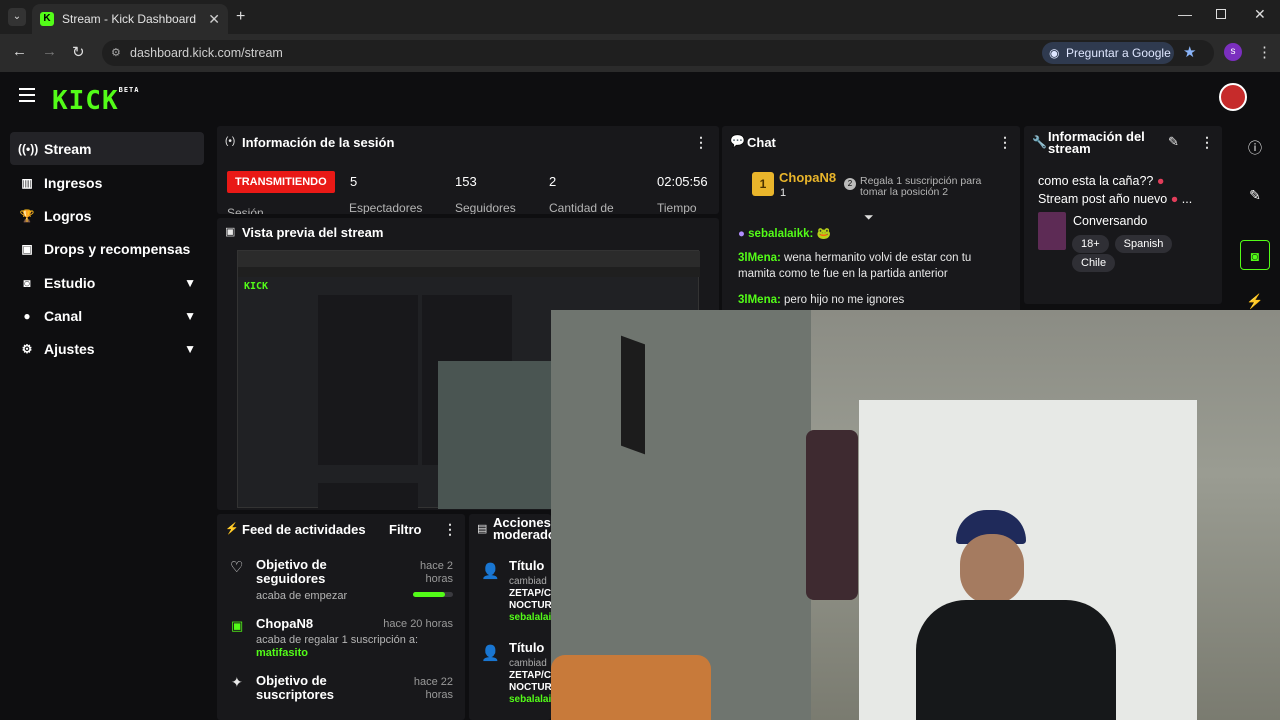 Image resolution: width=1280 pixels, height=720 pixels. Describe the element at coordinates (73, 182) in the screenshot. I see `sidebar-item-label: Ingresos` at that location.